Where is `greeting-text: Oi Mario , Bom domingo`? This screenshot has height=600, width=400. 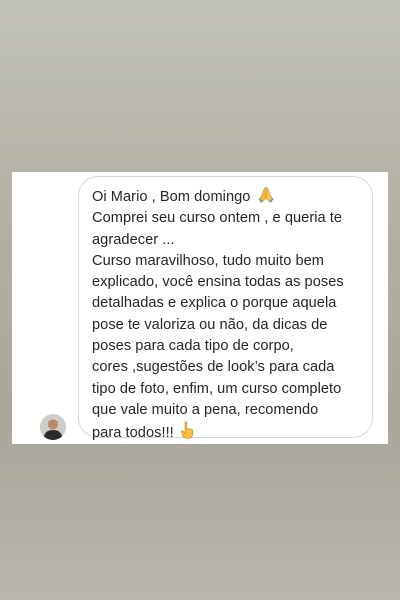 greeting-text: Oi Mario , Bom domingo is located at coordinates (171, 197).